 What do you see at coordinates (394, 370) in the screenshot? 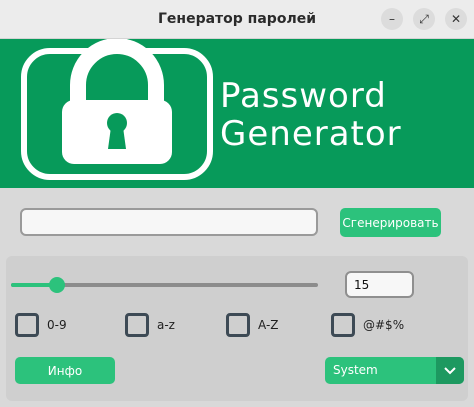
I see `theme-select: System` at bounding box center [394, 370].